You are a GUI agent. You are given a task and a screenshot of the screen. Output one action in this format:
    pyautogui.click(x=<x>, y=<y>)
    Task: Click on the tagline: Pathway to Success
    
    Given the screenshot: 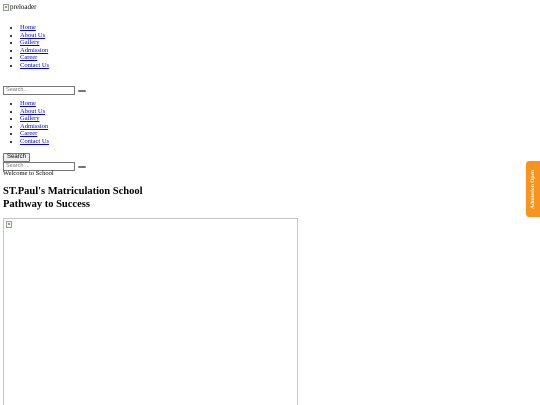 What is the action you would take?
    pyautogui.click(x=46, y=204)
    